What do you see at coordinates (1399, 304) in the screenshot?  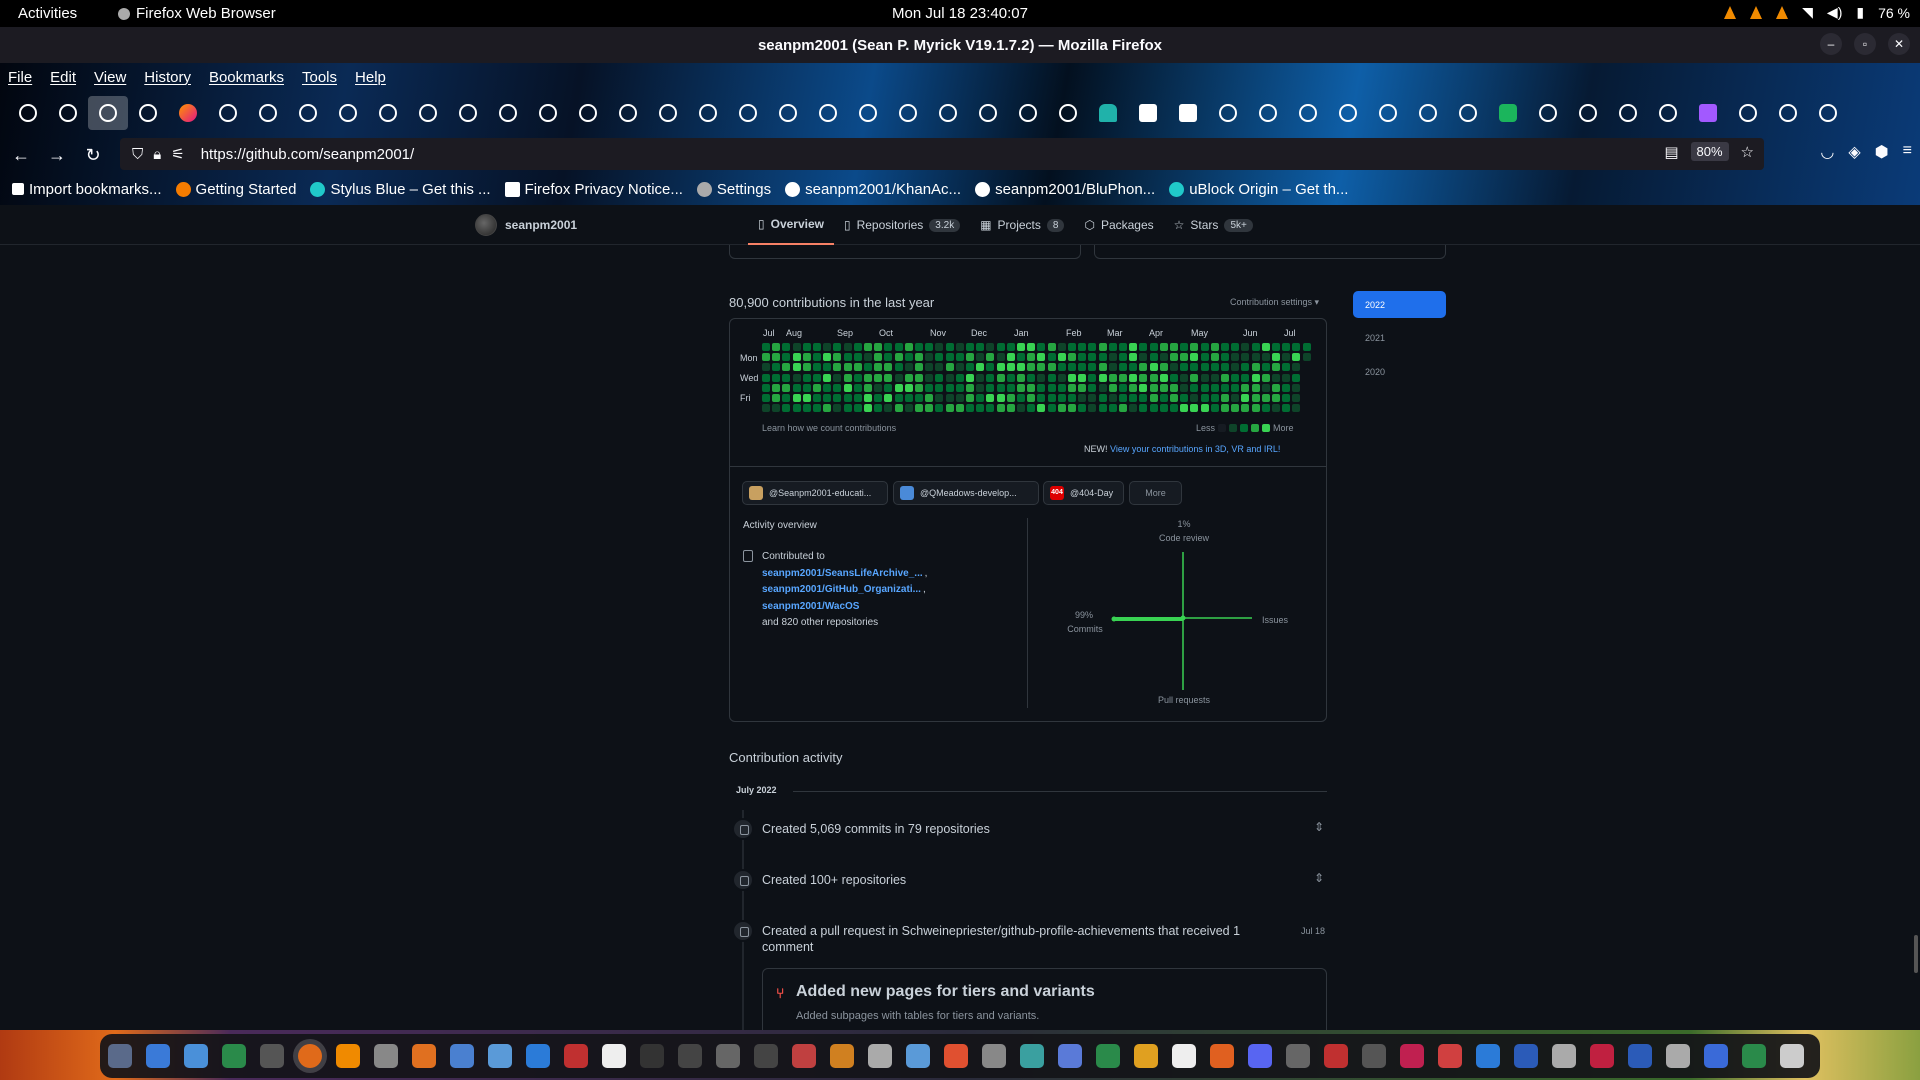 I see `year-2022: 2022` at bounding box center [1399, 304].